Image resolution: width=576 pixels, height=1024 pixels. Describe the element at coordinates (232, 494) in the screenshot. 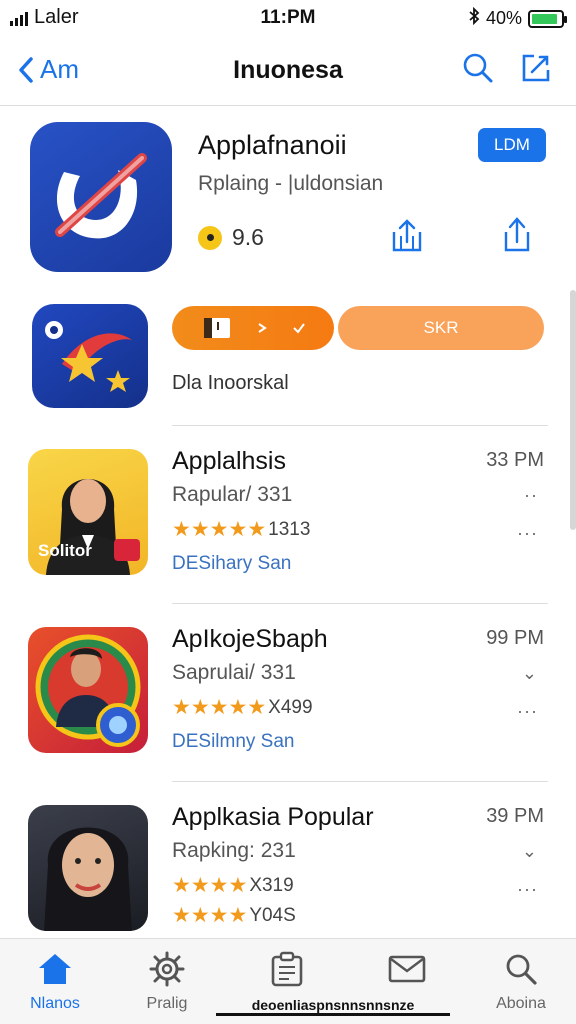

I see `app-subtitle: Rapular/ 331` at that location.